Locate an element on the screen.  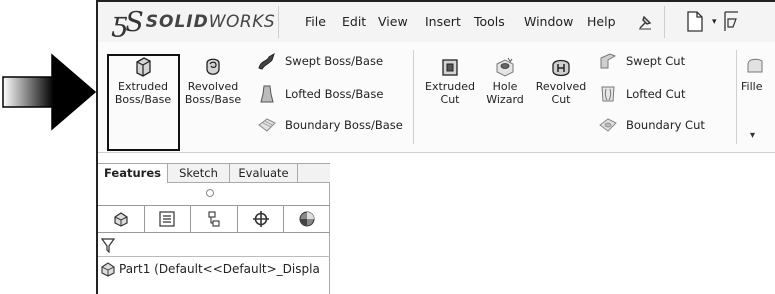
revolved-cut-button: Revolved Cut is located at coordinates (561, 81).